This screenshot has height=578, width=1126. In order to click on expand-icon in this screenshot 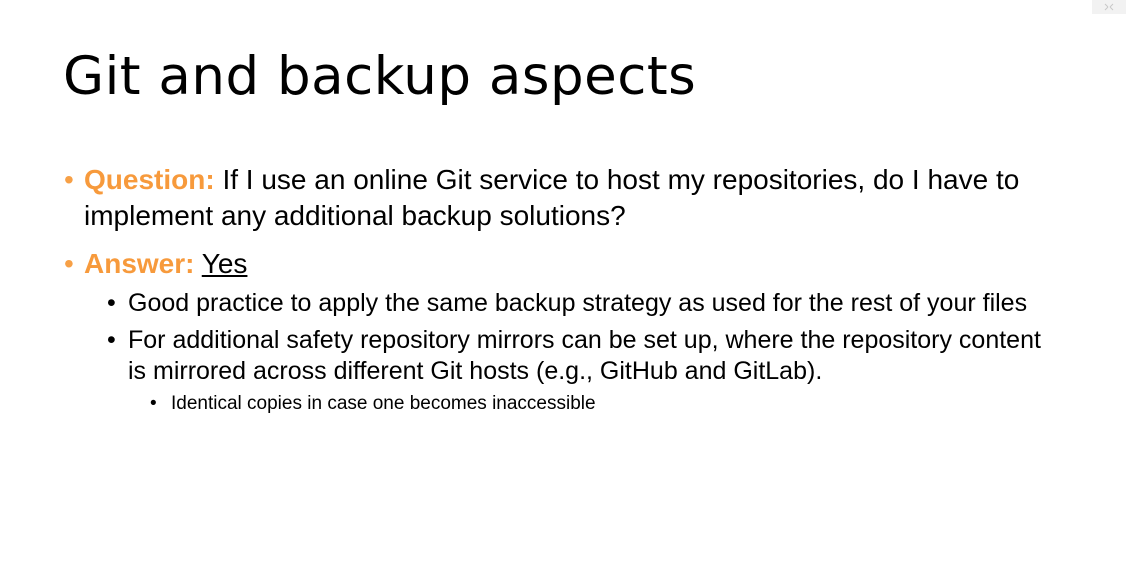, I will do `click(1109, 7)`.